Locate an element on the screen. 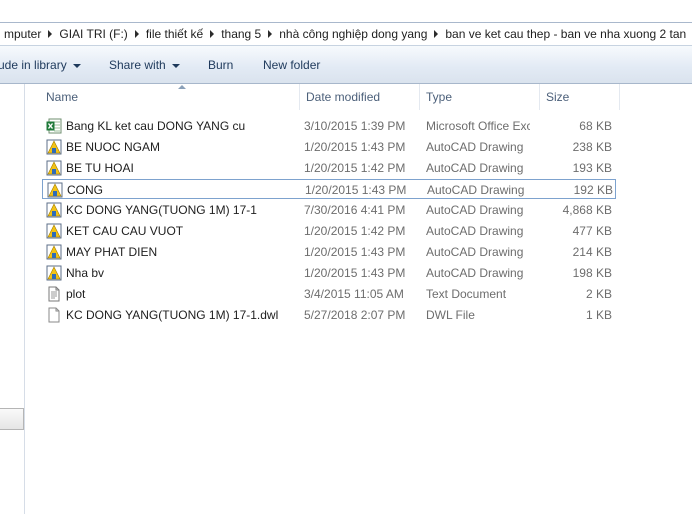 The image size is (692, 514). file-size: 192 KB is located at coordinates (593, 190).